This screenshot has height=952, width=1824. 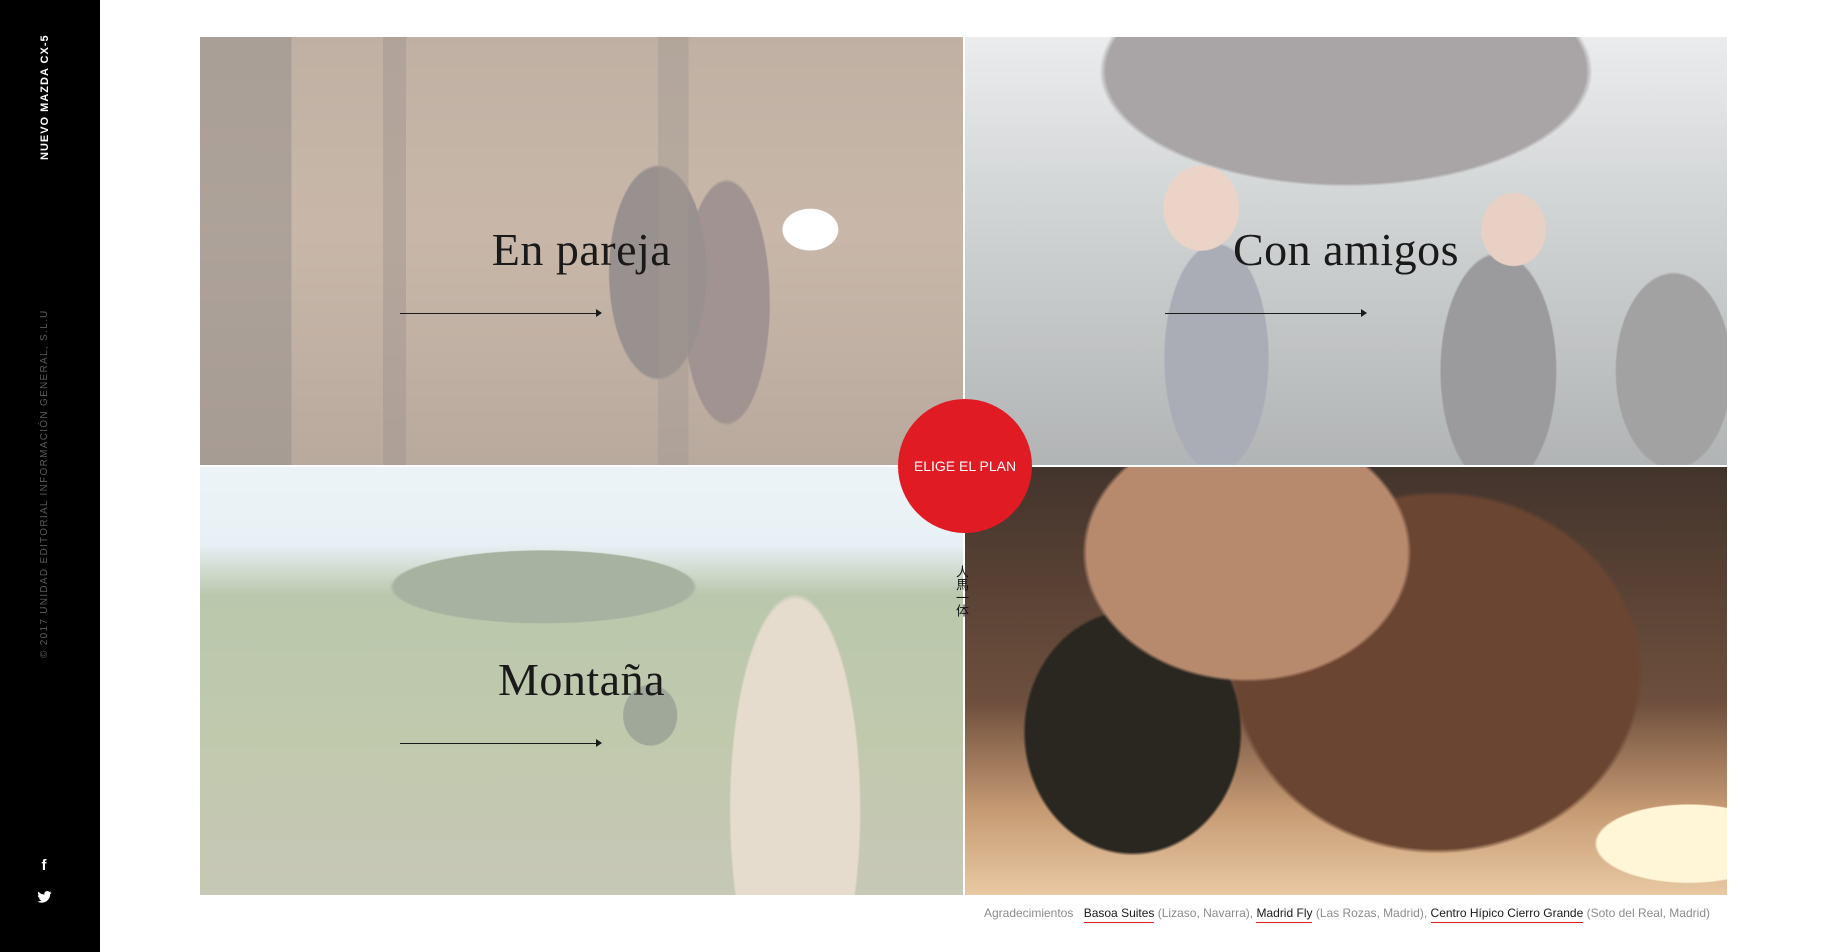 I want to click on tile-title: En pareja, so click(x=581, y=249).